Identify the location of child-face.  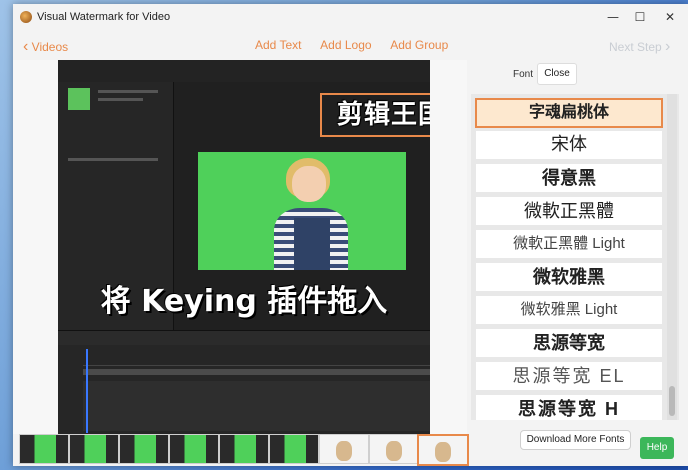
(309, 184).